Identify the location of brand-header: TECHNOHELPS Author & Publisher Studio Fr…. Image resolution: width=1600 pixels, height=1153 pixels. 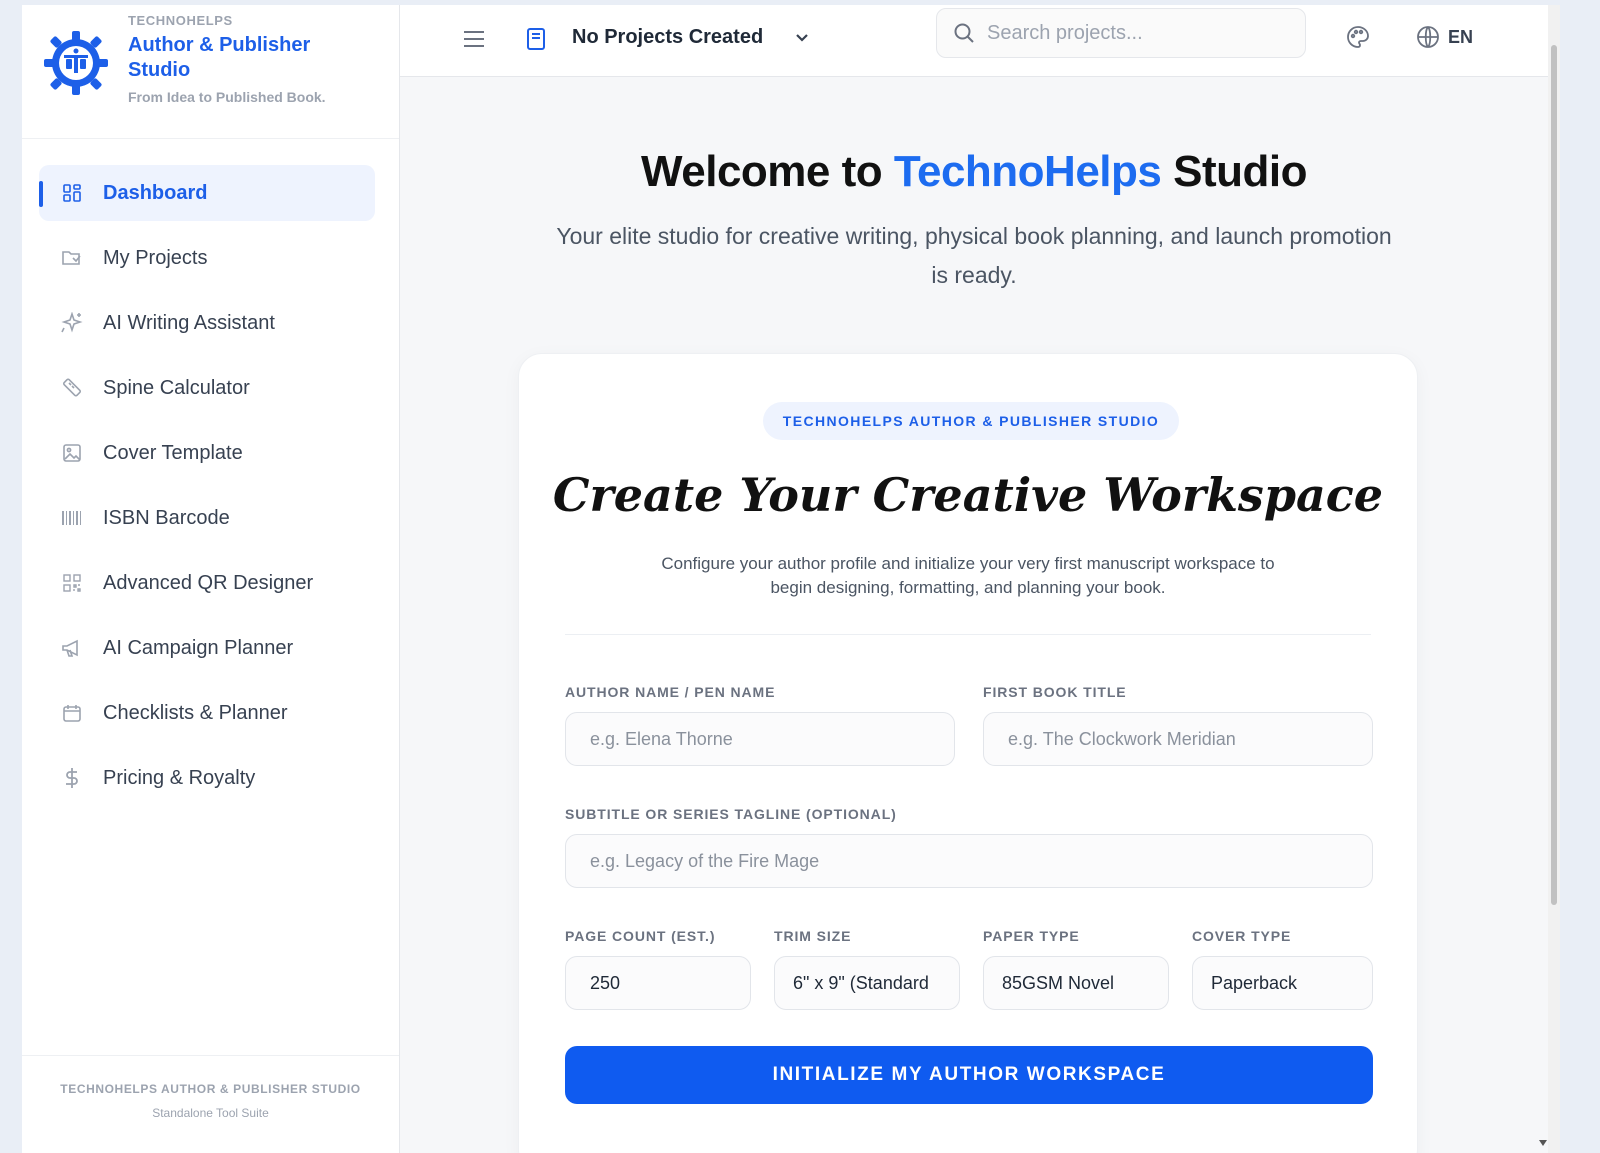
(210, 72).